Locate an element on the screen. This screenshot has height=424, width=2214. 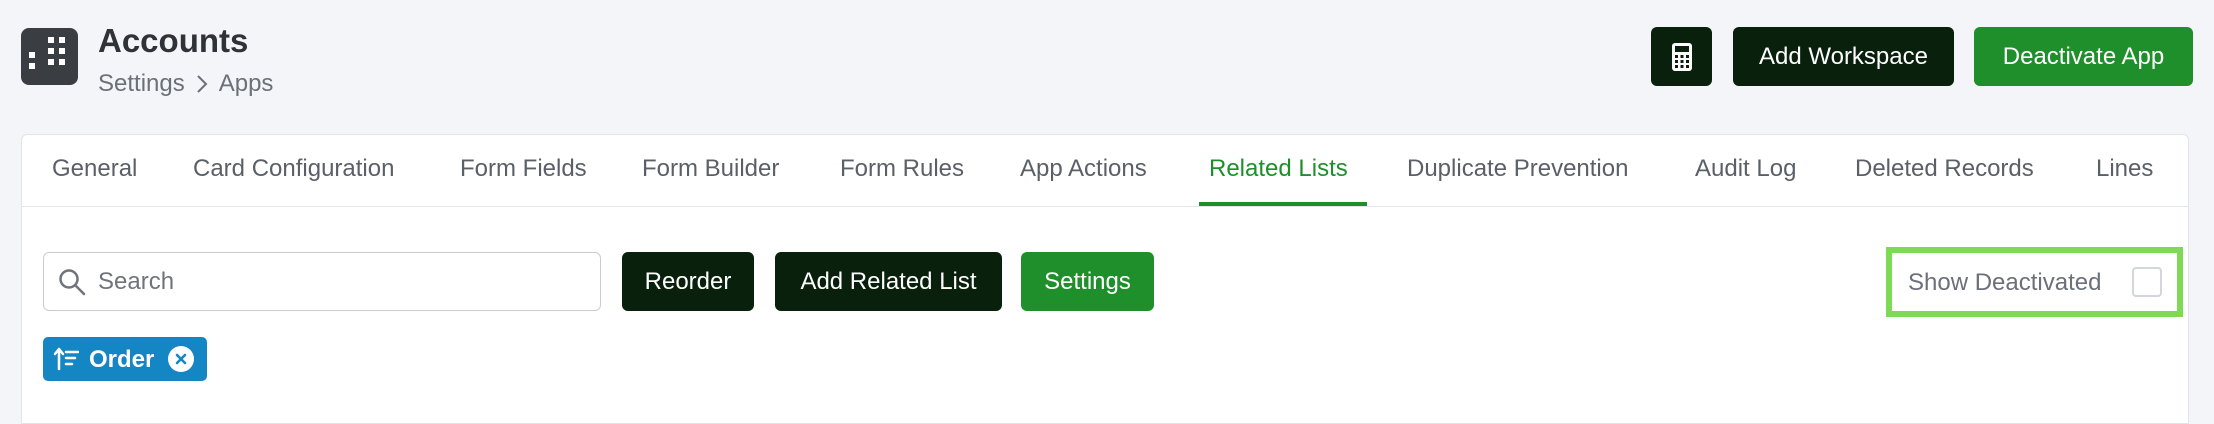
calculator-icon is located at coordinates (1681, 56).